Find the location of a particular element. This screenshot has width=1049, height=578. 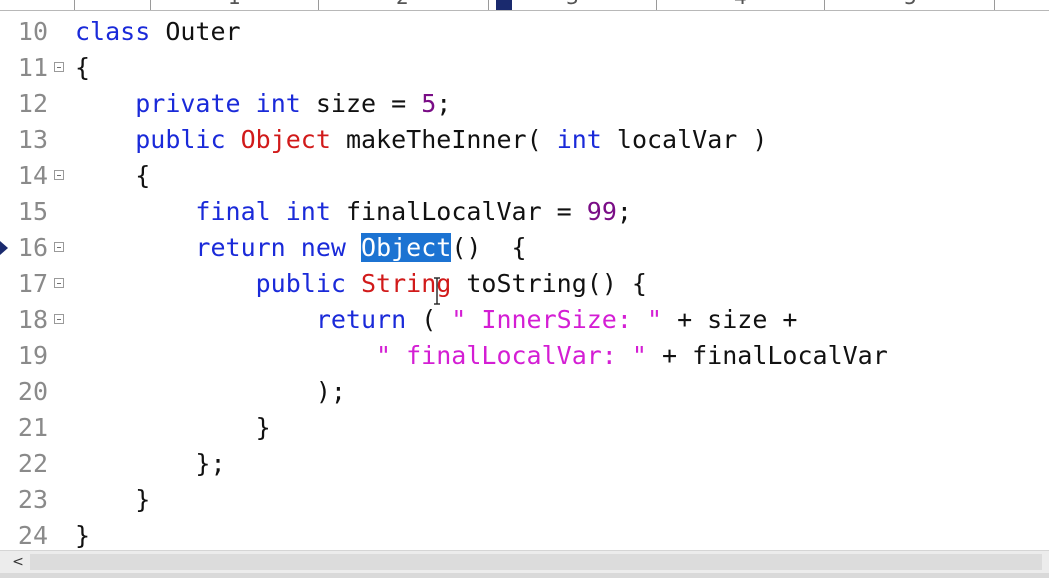

code-text: return new Object() { is located at coordinates (301, 248).